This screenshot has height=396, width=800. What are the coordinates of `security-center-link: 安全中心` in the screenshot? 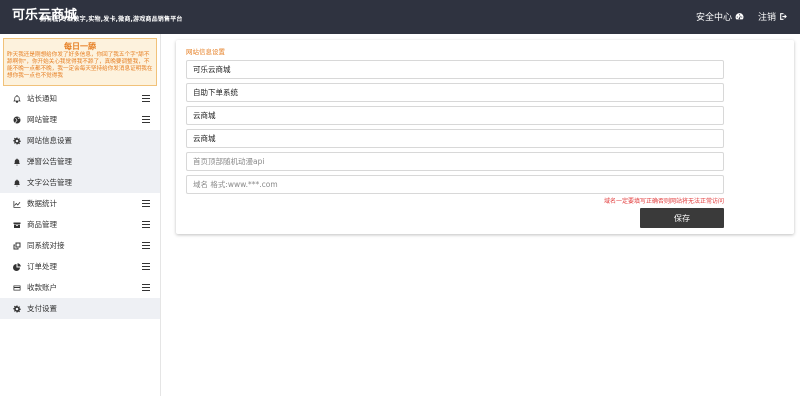 It's located at (720, 16).